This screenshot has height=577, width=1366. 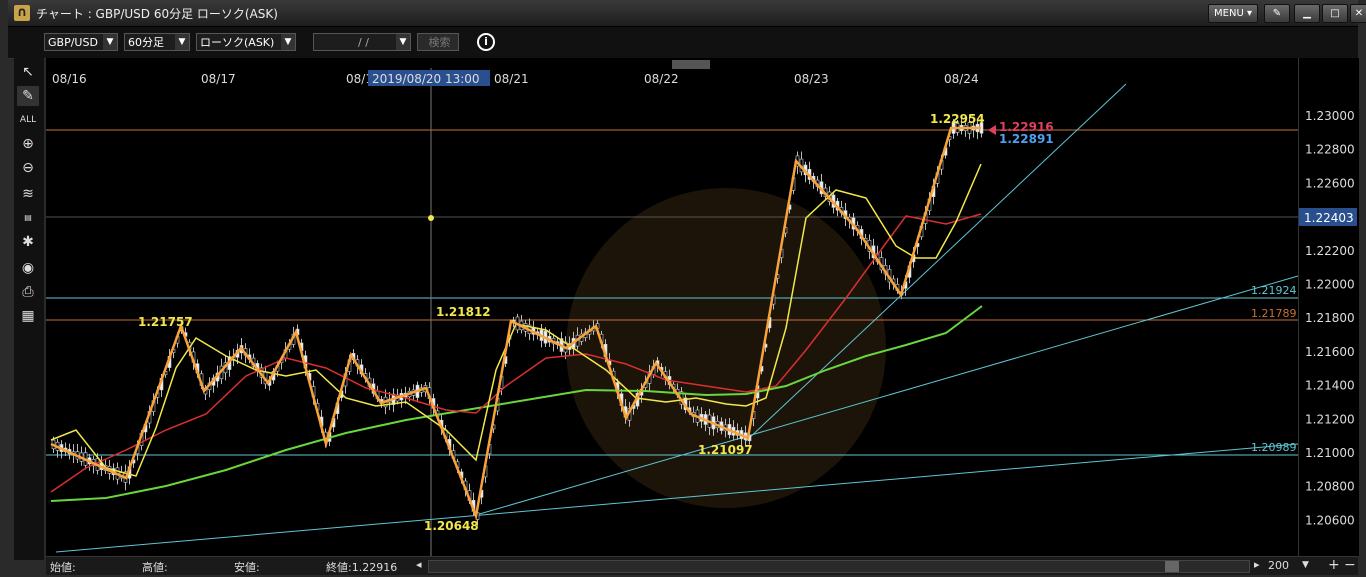 What do you see at coordinates (1274, 313) in the screenshot?
I see `line-label-2: 1.21789` at bounding box center [1274, 313].